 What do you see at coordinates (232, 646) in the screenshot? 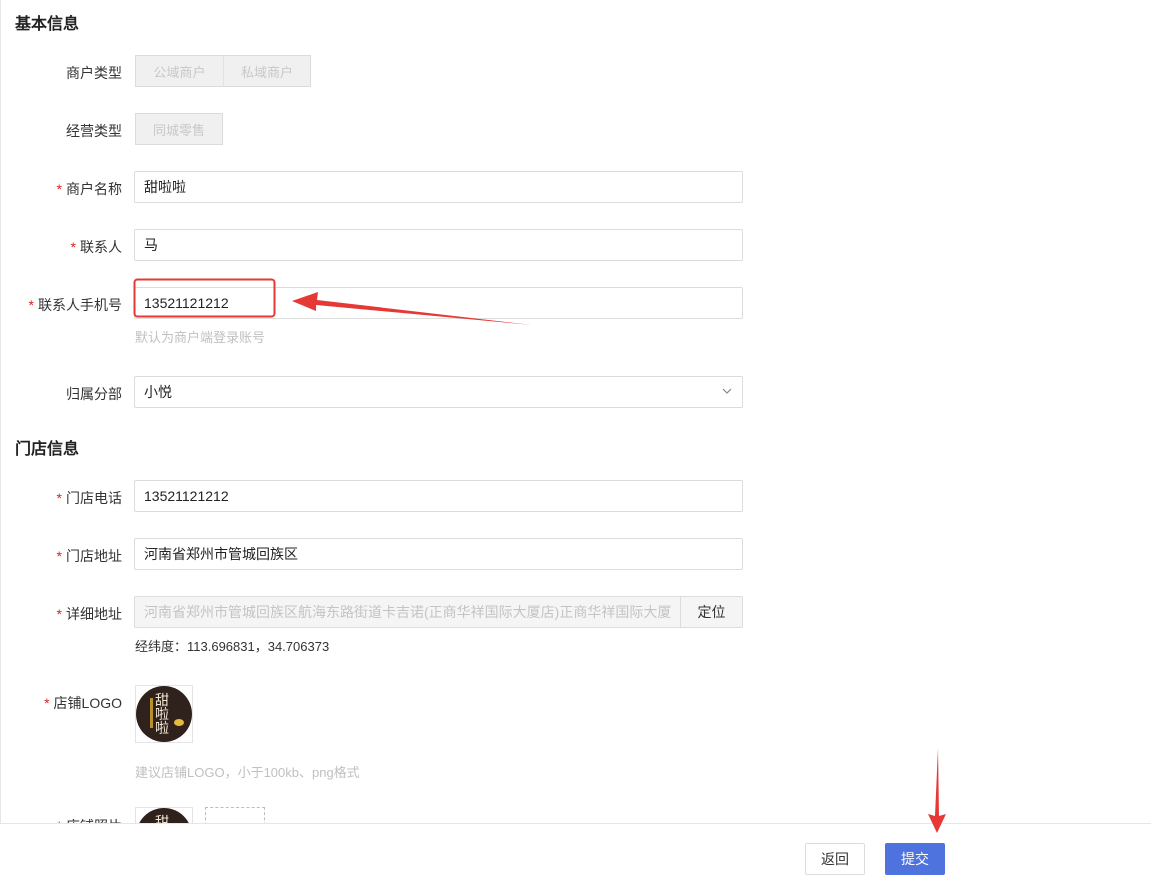
I see `coordinates-text: 经纬度：113.696831，34.706373` at bounding box center [232, 646].